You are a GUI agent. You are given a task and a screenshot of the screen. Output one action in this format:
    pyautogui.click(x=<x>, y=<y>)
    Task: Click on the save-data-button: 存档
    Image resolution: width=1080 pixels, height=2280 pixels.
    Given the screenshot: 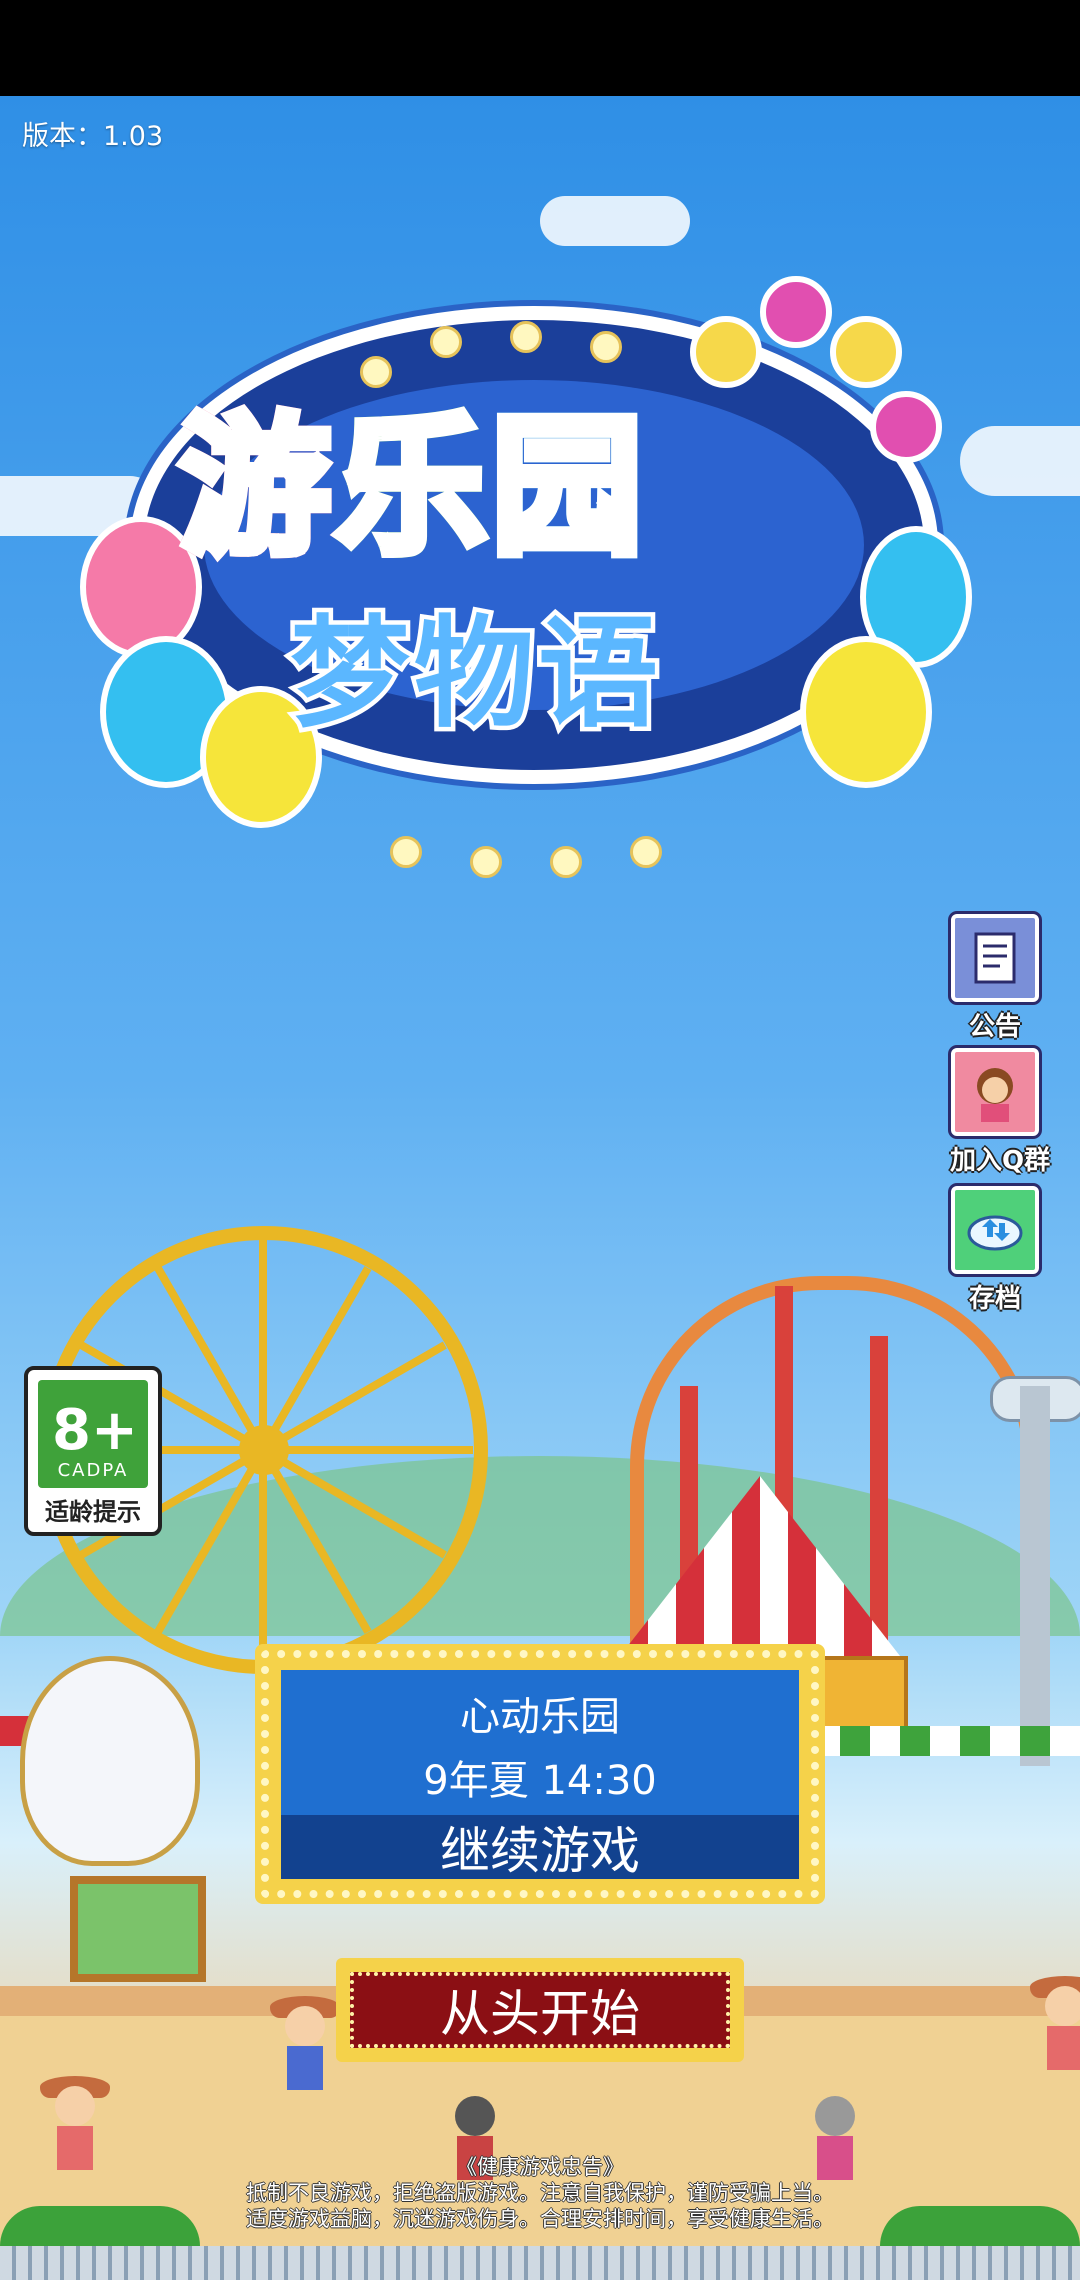 What is the action you would take?
    pyautogui.click(x=995, y=1250)
    